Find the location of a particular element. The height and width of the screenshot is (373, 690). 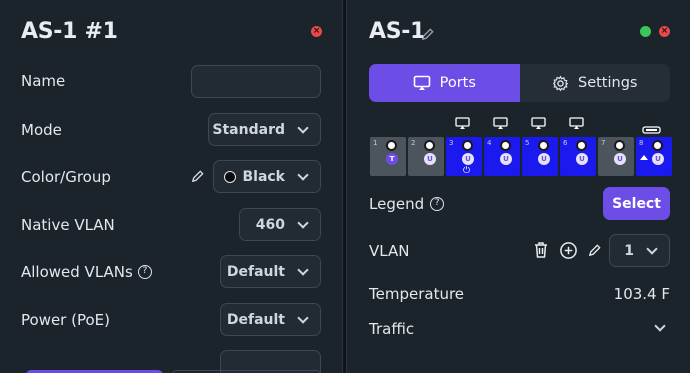

vlan-label: VLAN is located at coordinates (389, 251).